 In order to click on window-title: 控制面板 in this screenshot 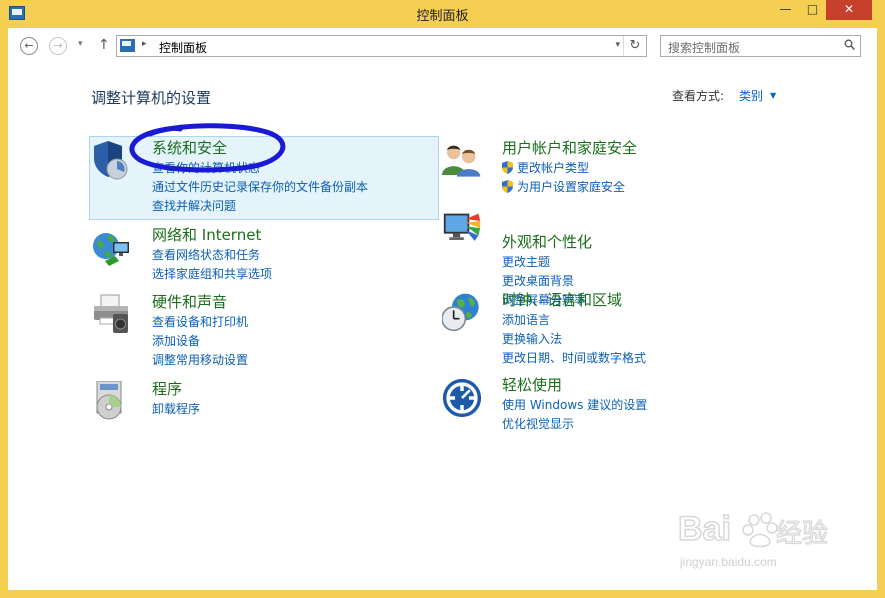, I will do `click(442, 16)`.